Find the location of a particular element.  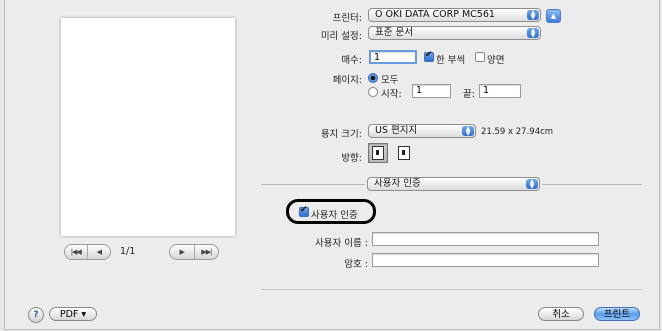

landscape-icon is located at coordinates (404, 153).